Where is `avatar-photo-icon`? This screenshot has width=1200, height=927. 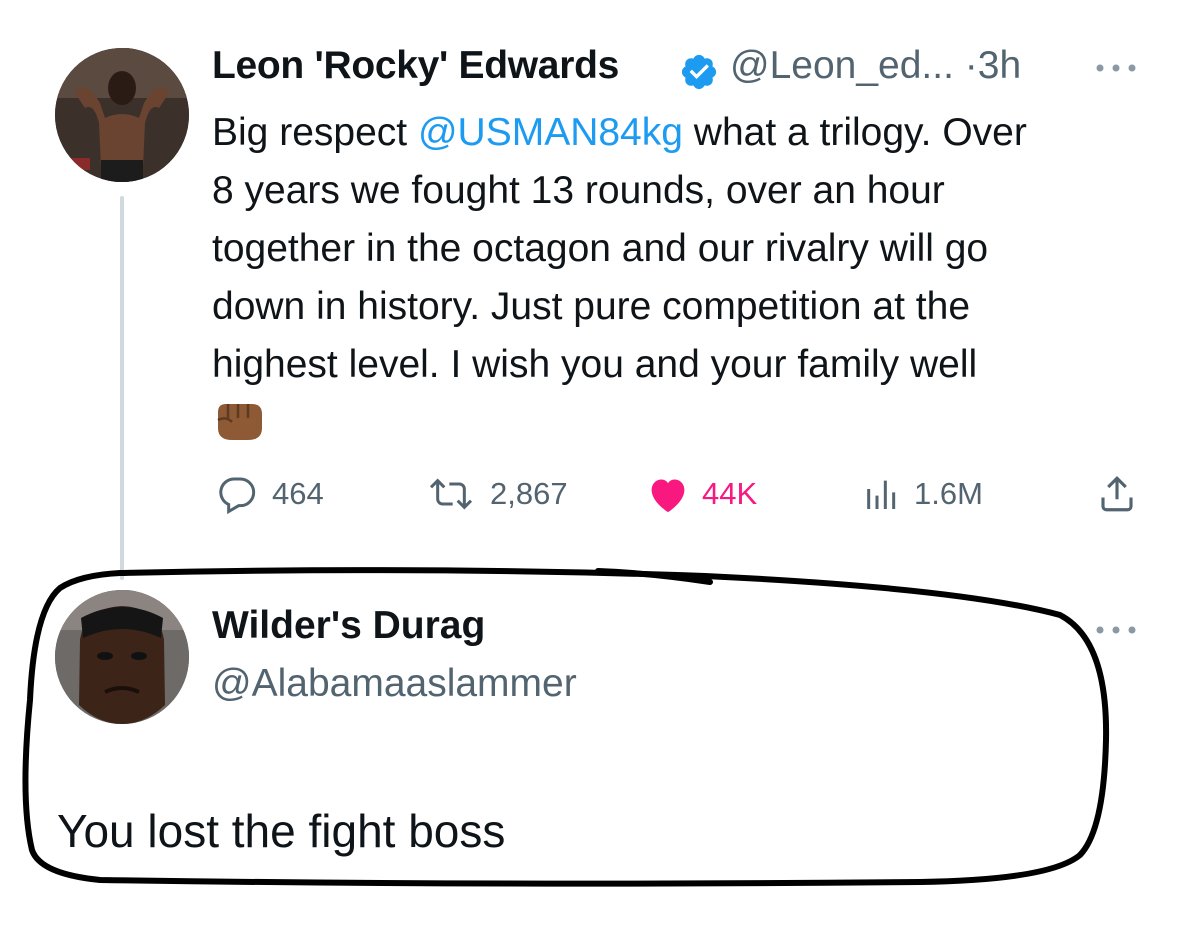 avatar-photo-icon is located at coordinates (122, 115).